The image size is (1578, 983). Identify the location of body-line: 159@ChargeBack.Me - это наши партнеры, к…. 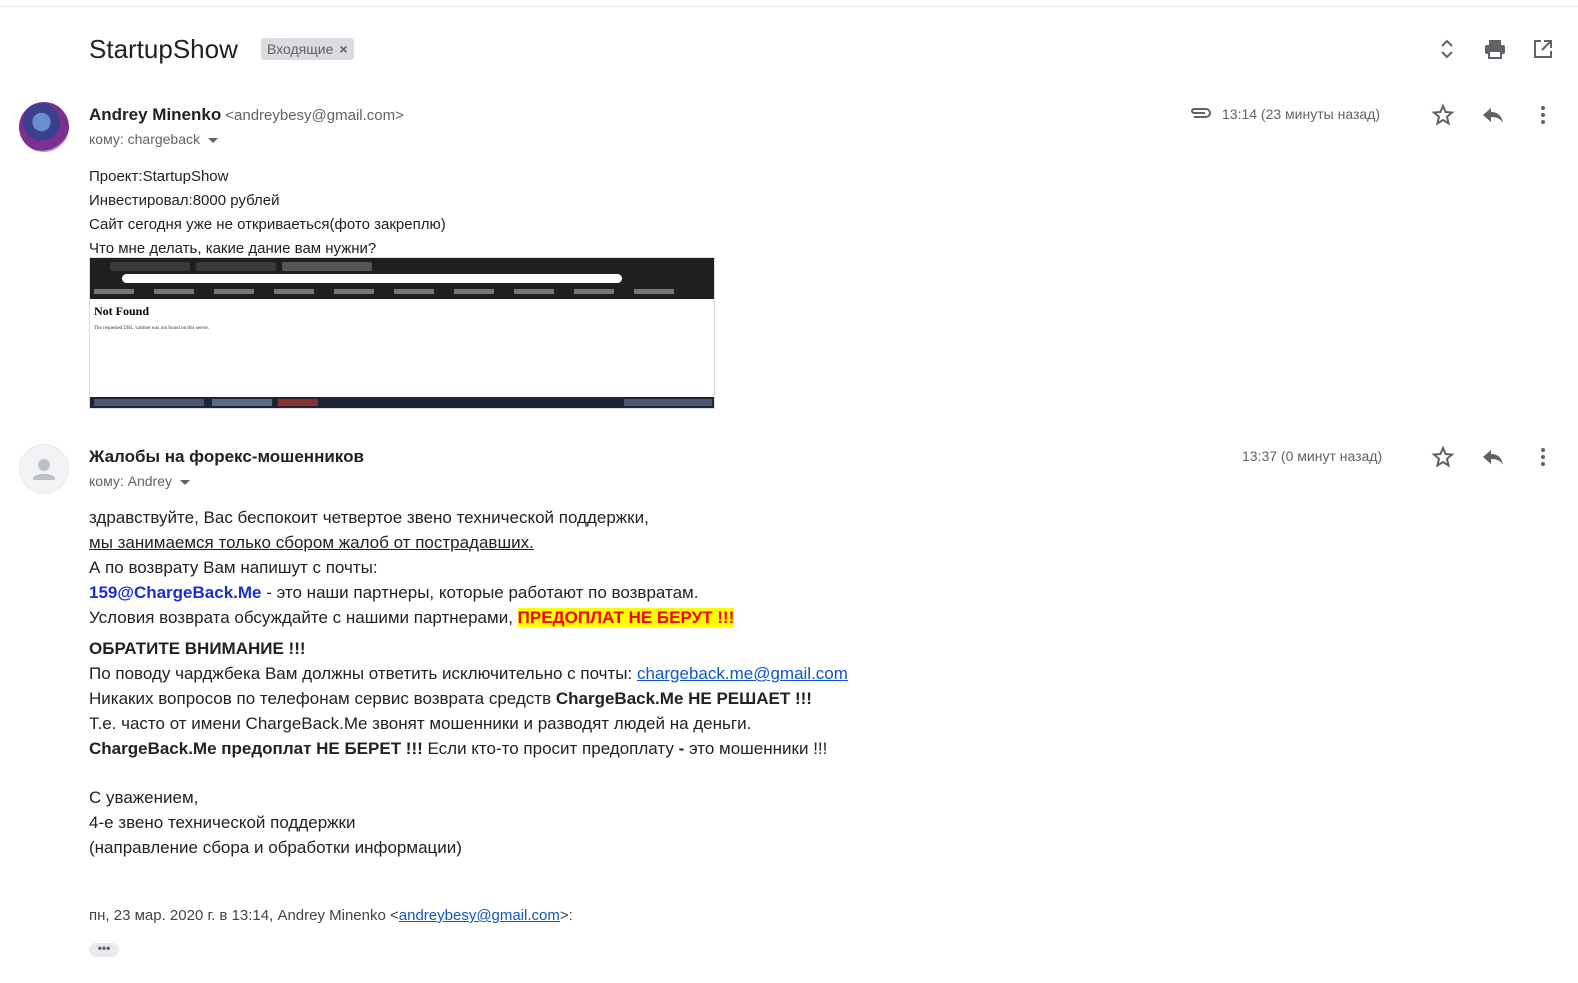
(468, 592).